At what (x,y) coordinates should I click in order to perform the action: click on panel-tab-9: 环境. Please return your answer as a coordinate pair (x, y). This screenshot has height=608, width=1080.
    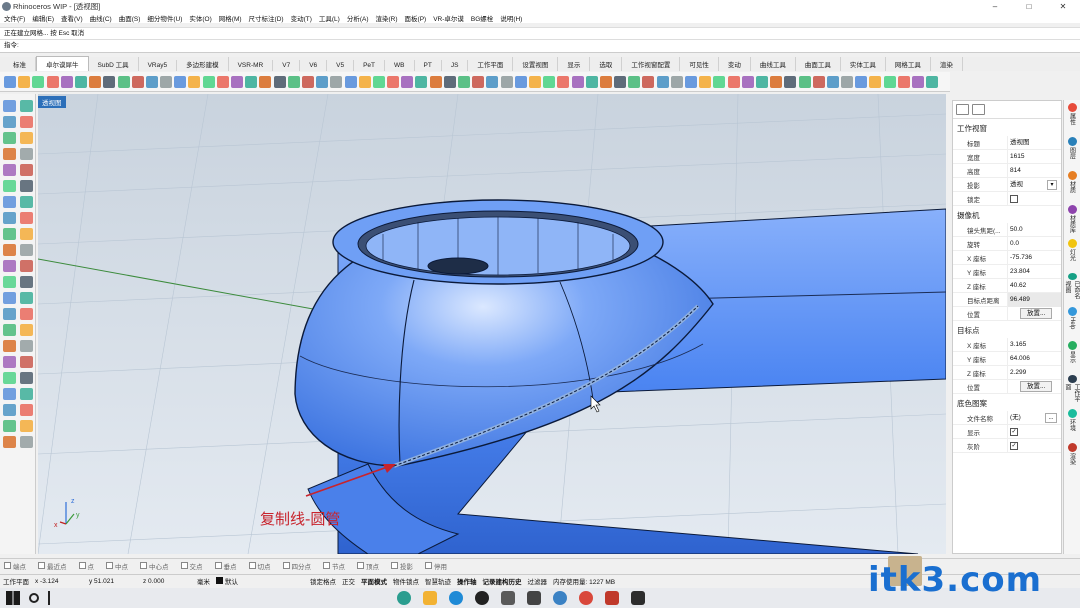
    Looking at the image, I should click on (1072, 423).